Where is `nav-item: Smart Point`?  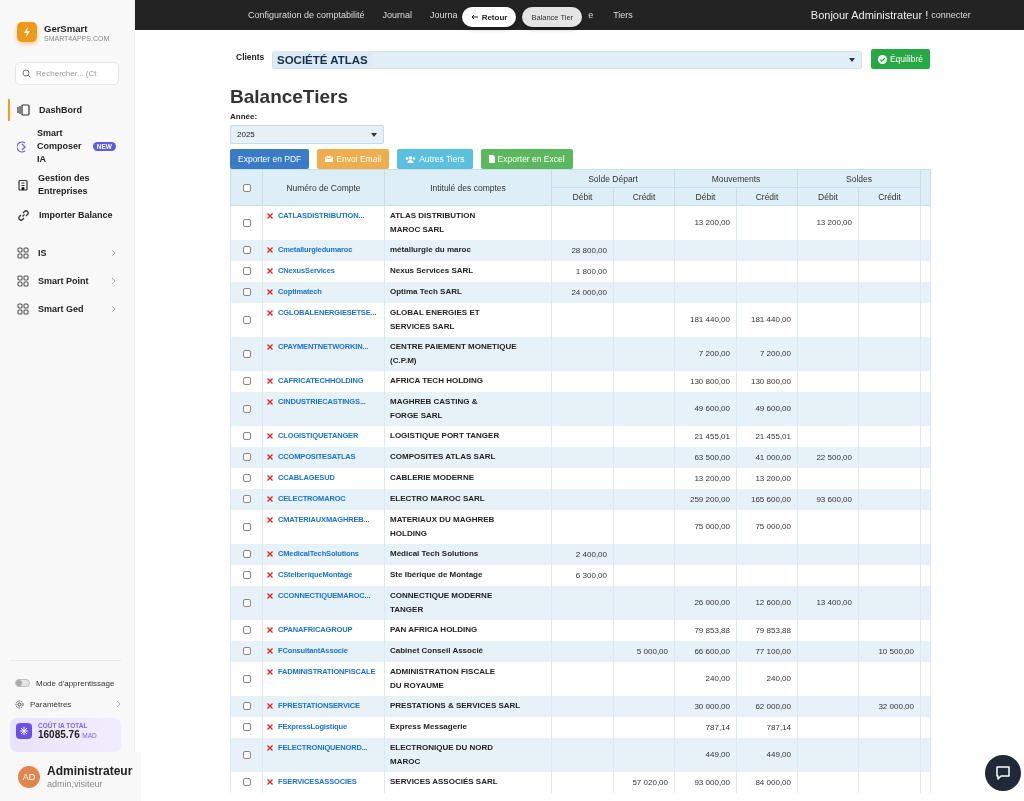
nav-item: Smart Point is located at coordinates (71, 281).